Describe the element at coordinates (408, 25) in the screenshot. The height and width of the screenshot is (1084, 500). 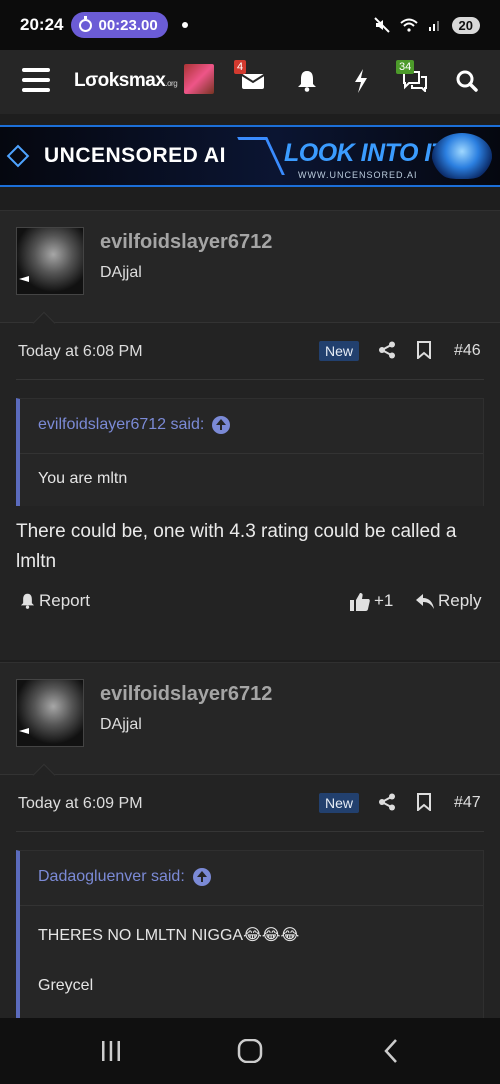
I see `wifi-icon` at that location.